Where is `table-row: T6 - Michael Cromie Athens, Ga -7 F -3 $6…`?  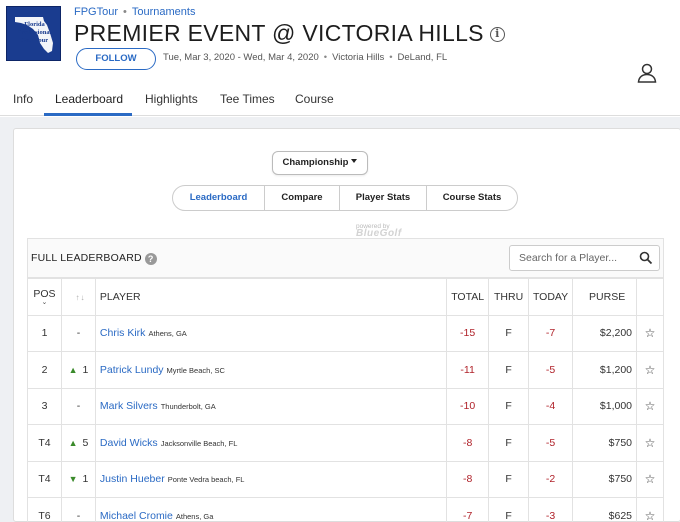 table-row: T6 - Michael Cromie Athens, Ga -7 F -3 $6… is located at coordinates (345, 509).